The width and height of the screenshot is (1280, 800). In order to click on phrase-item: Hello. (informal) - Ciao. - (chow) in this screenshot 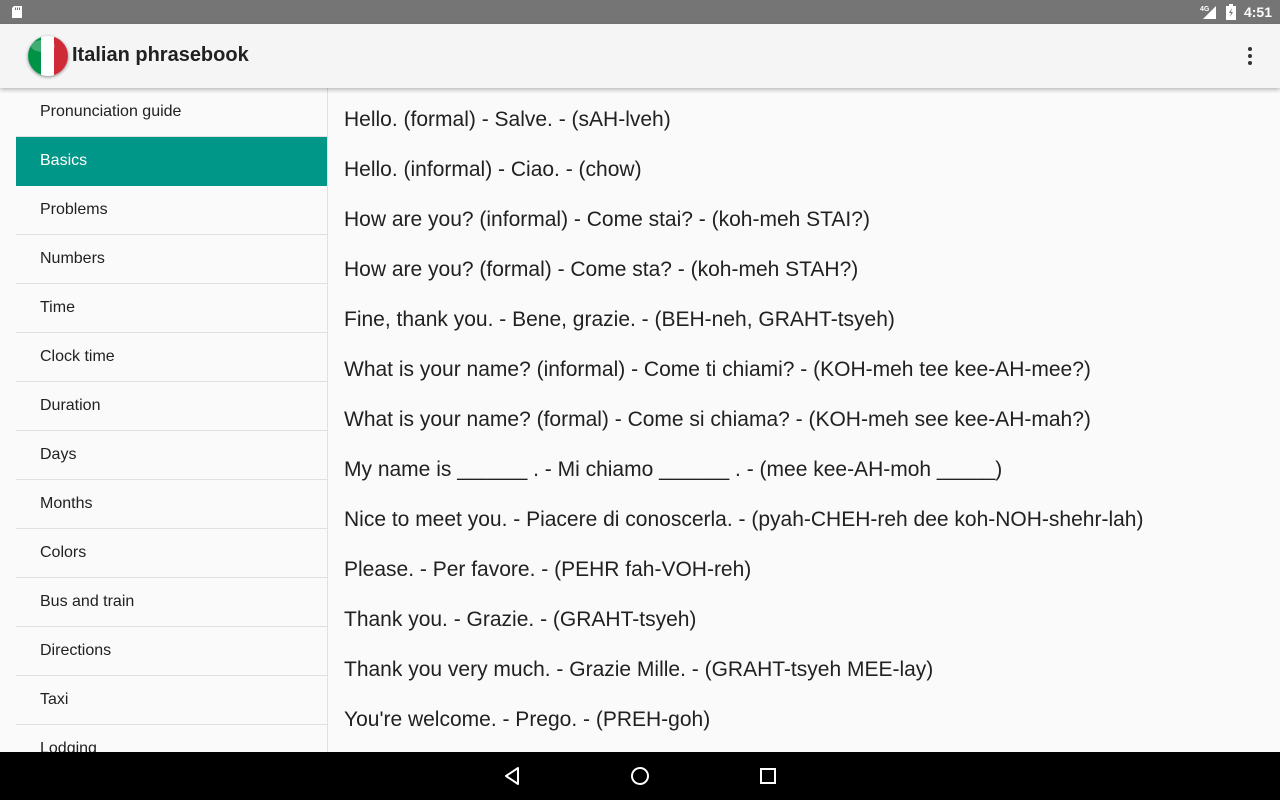, I will do `click(804, 170)`.